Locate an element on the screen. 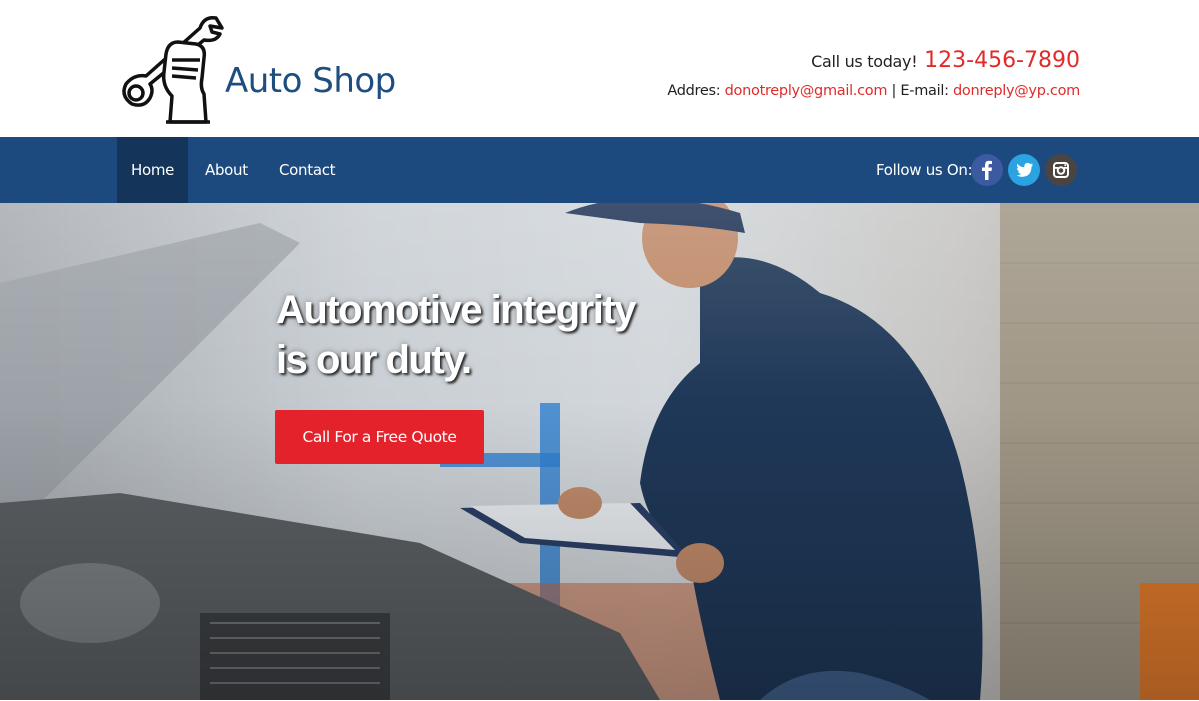  facebook-icon is located at coordinates (987, 170).